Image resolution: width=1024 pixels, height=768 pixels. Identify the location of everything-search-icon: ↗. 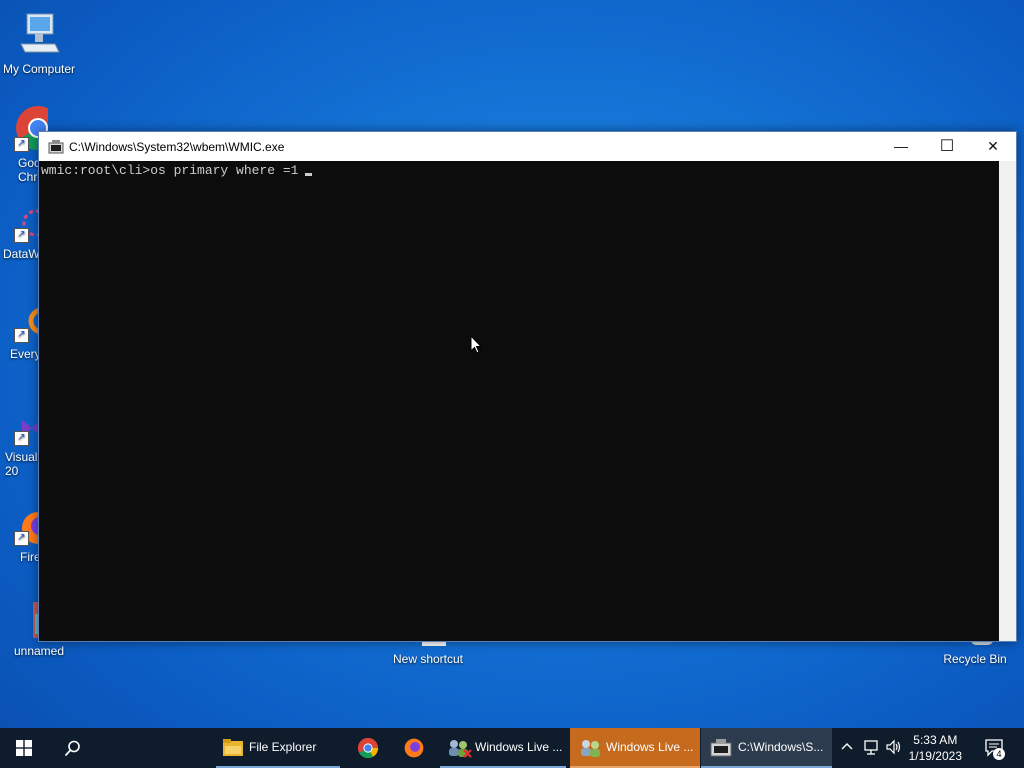
(27, 329).